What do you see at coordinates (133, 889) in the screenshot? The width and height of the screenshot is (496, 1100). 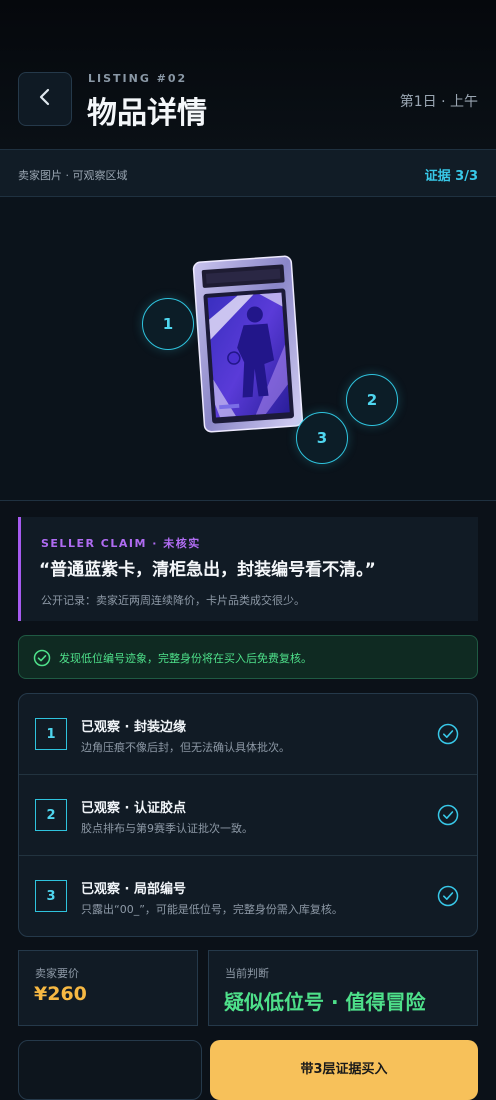 I see `observation-title: 已观察 · 局部编号` at bounding box center [133, 889].